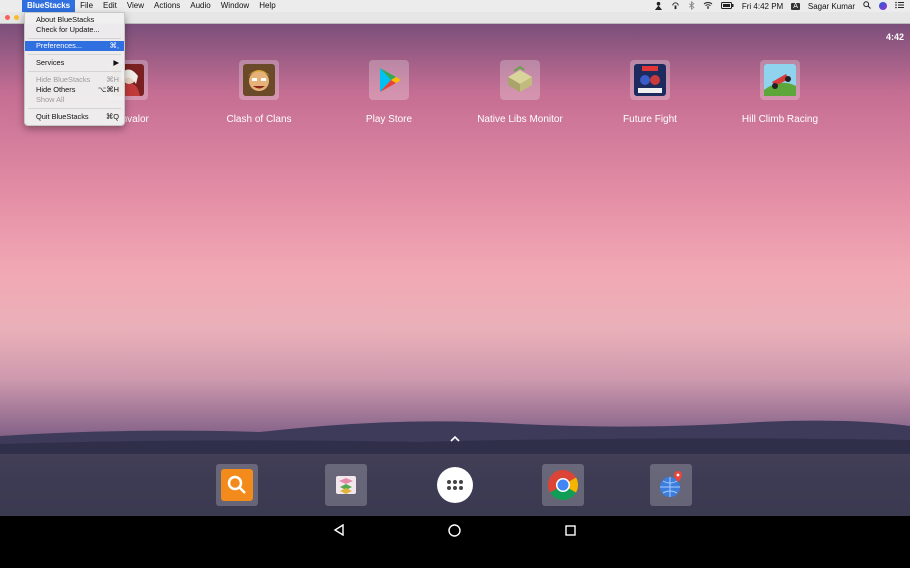 Image resolution: width=910 pixels, height=568 pixels. What do you see at coordinates (780, 119) in the screenshot?
I see `app-label: Hill Climb Racing` at bounding box center [780, 119].